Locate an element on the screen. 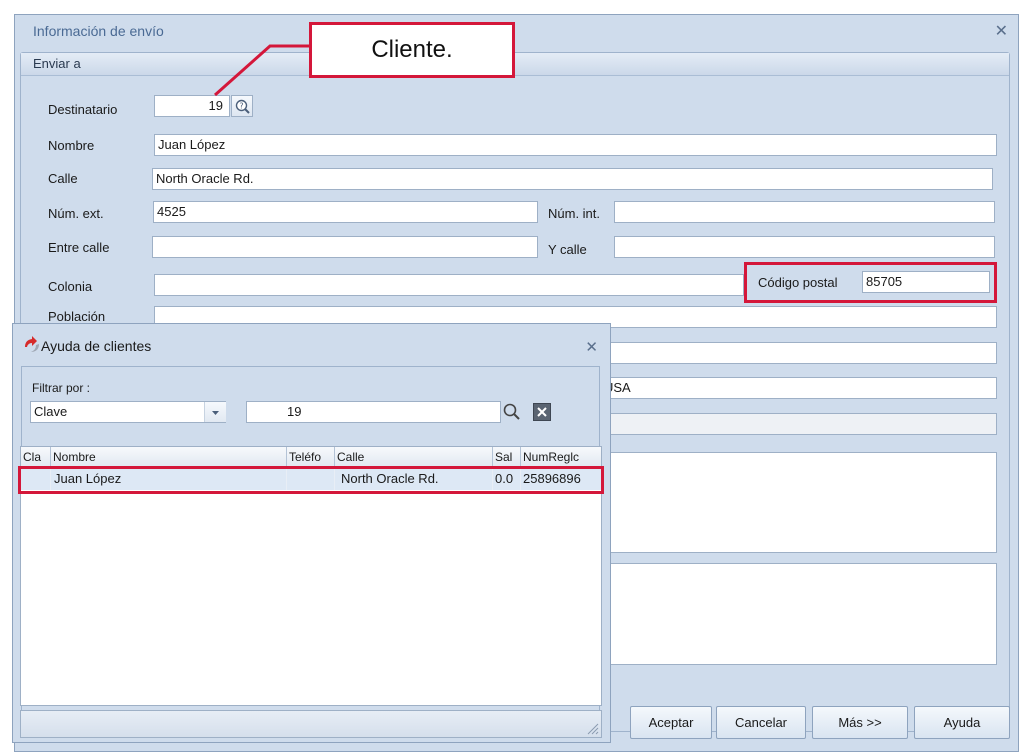  search-button is located at coordinates (512, 412).